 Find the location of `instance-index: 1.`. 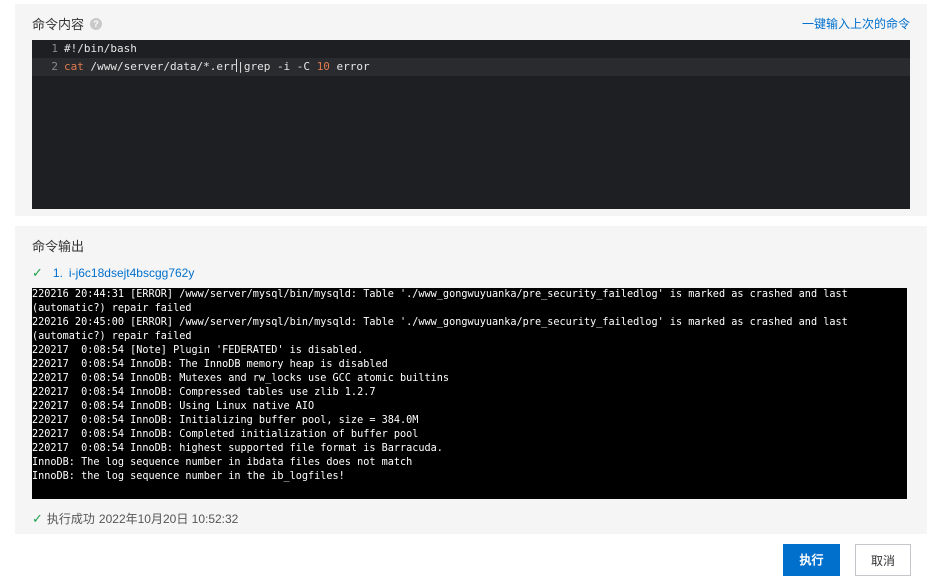

instance-index: 1. is located at coordinates (57, 273).